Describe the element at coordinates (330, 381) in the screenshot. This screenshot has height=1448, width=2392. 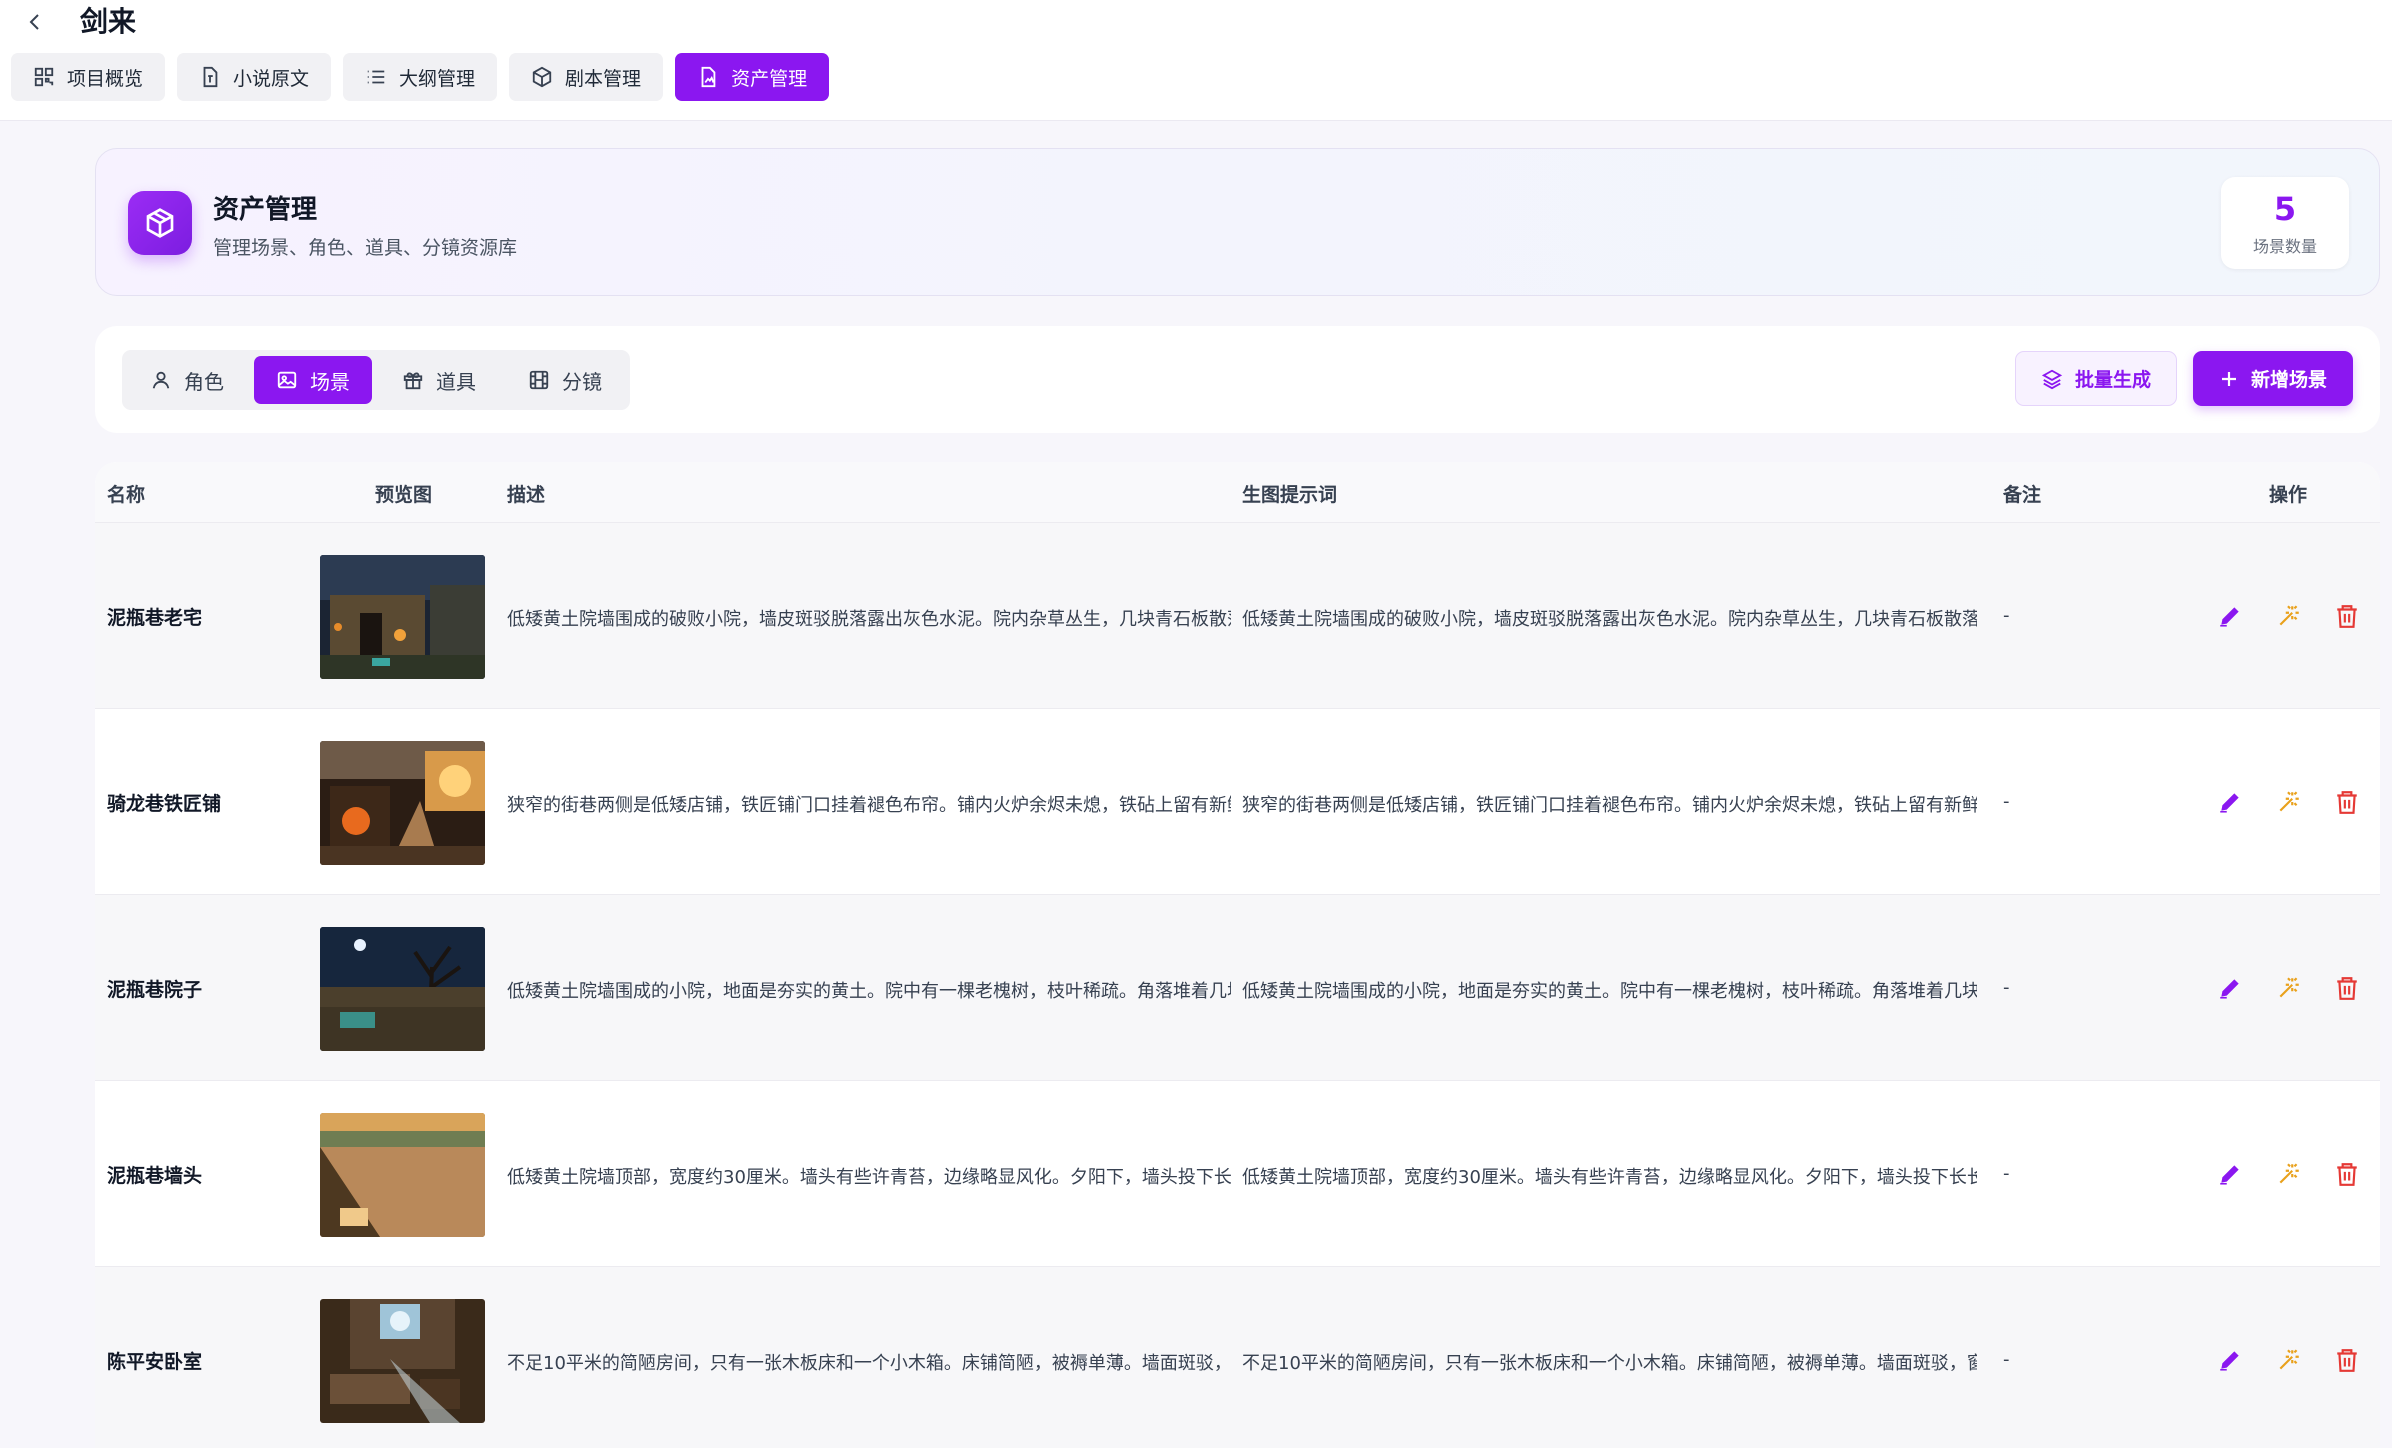
I see `tab-label: 场景` at that location.